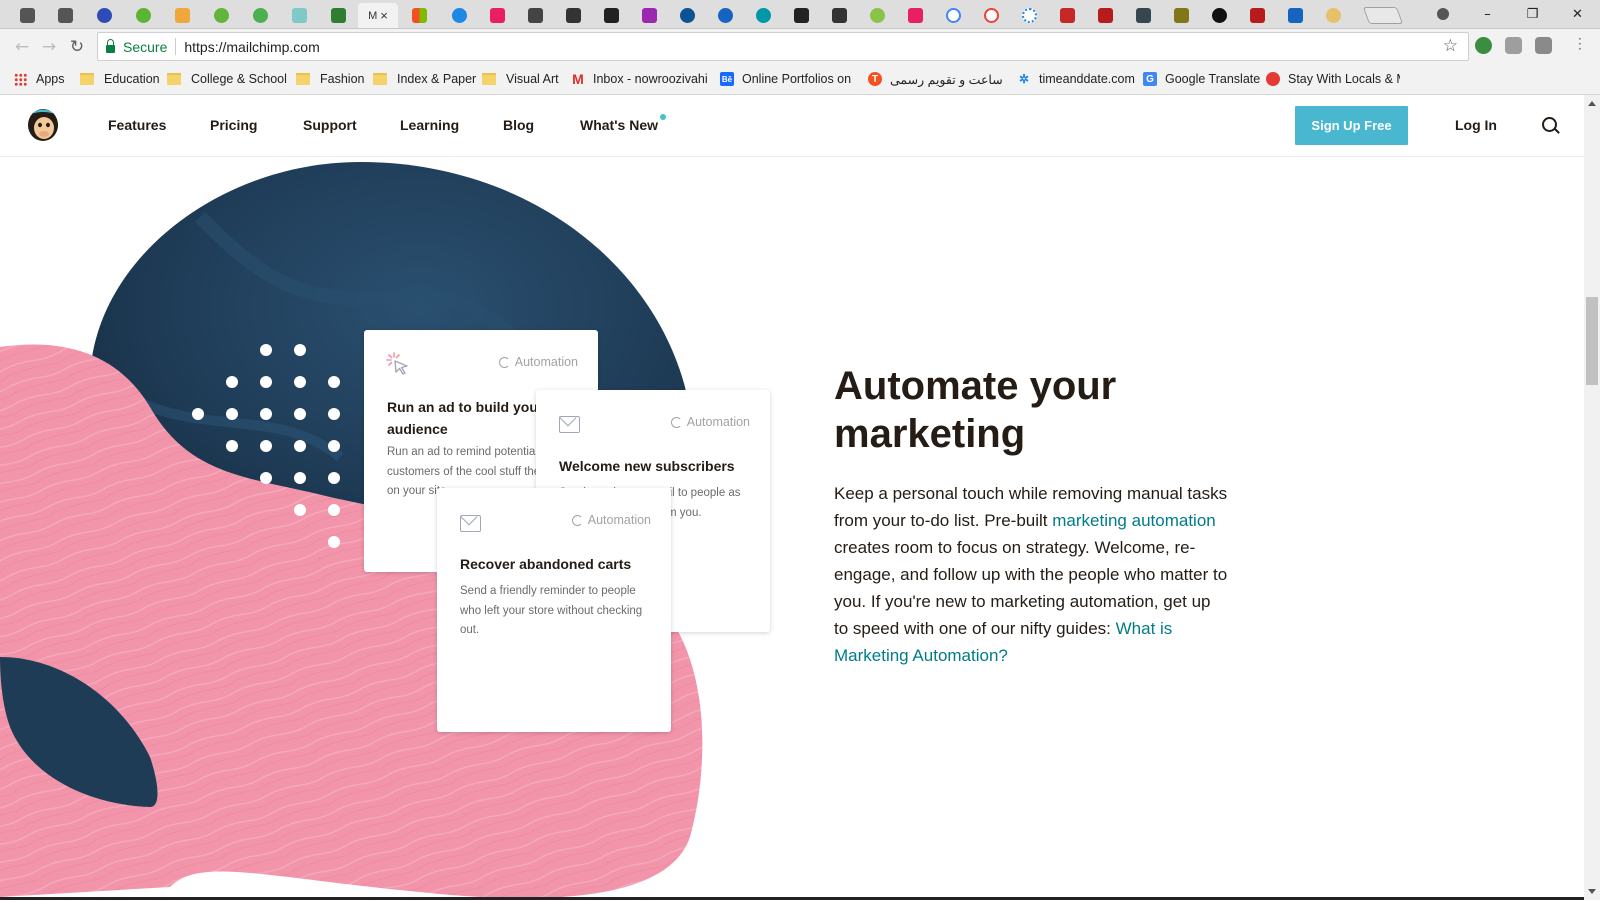  What do you see at coordinates (22, 47) in the screenshot?
I see `back-icon: ←` at bounding box center [22, 47].